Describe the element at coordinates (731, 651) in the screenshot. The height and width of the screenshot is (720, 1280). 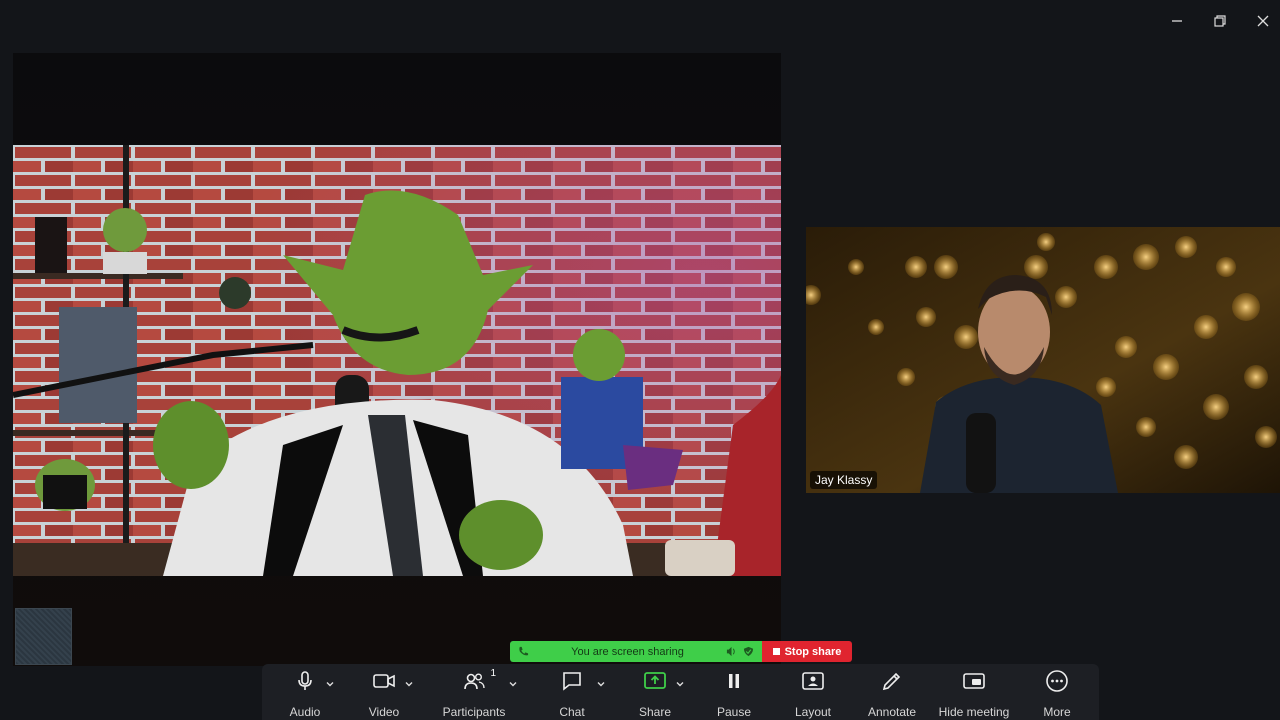
I see `speaker-icon` at that location.